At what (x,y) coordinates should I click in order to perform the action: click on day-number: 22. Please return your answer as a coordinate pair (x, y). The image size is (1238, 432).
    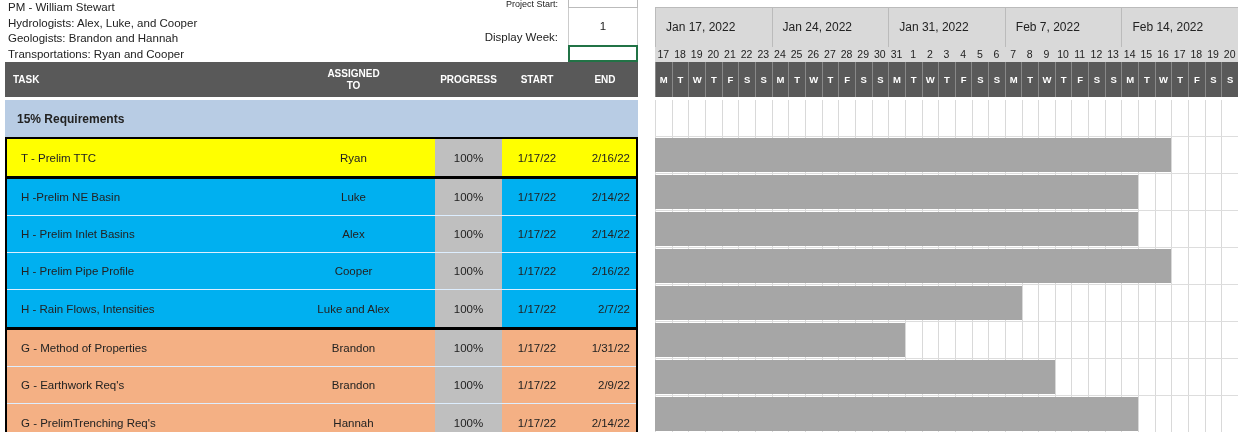
    Looking at the image, I should click on (746, 54).